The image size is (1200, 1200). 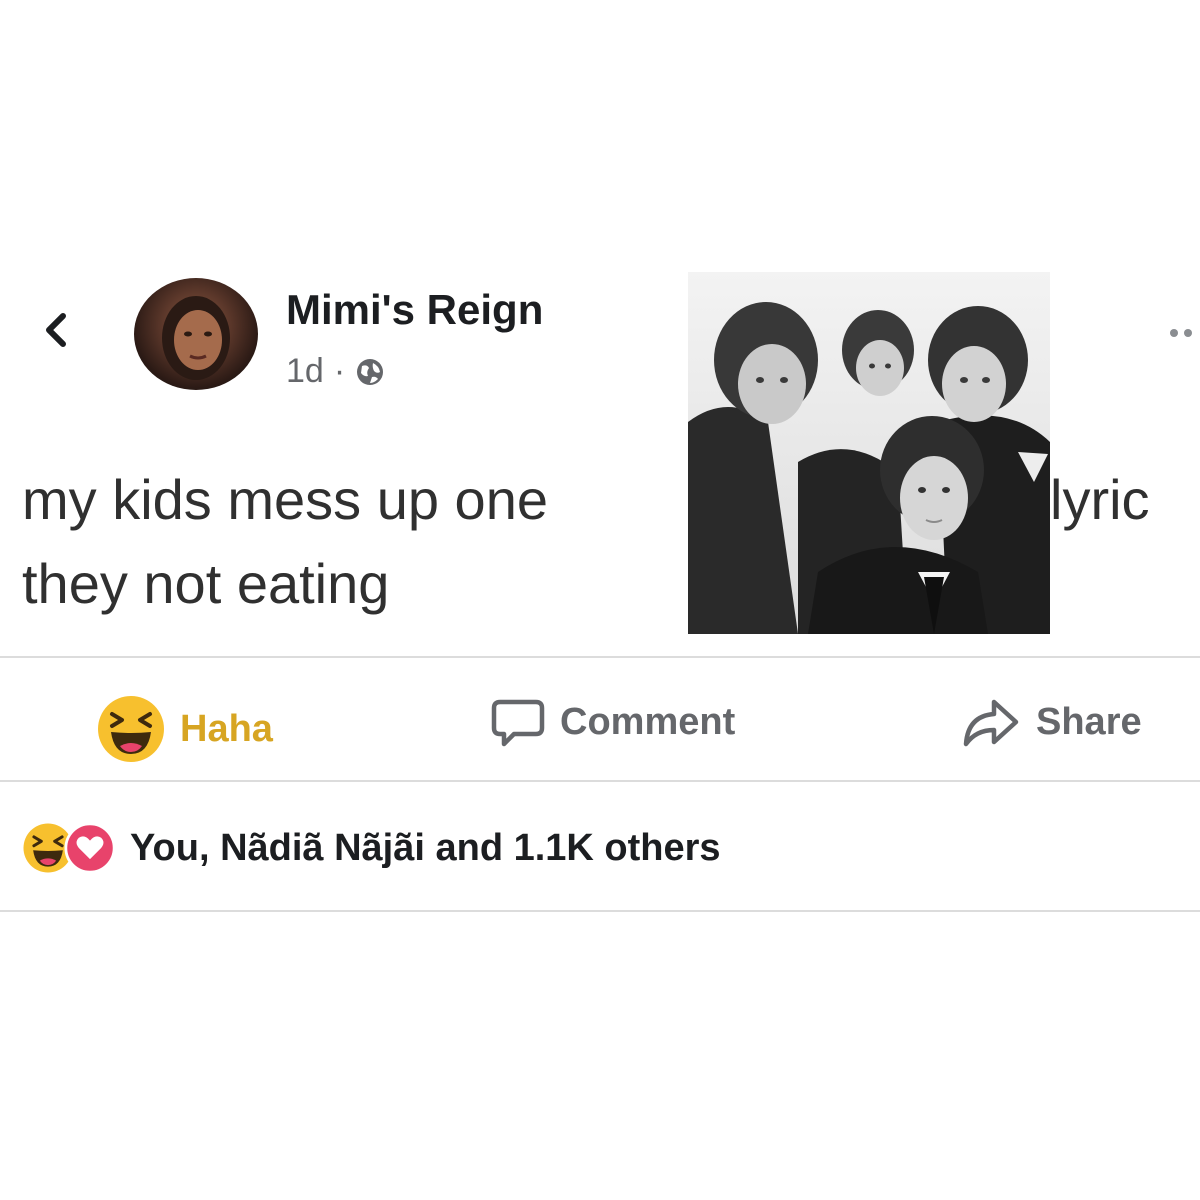 I want to click on share-icon, so click(x=991, y=723).